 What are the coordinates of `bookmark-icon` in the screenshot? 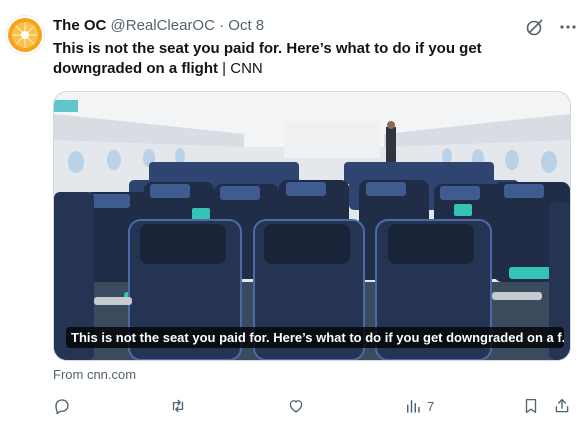 It's located at (531, 406).